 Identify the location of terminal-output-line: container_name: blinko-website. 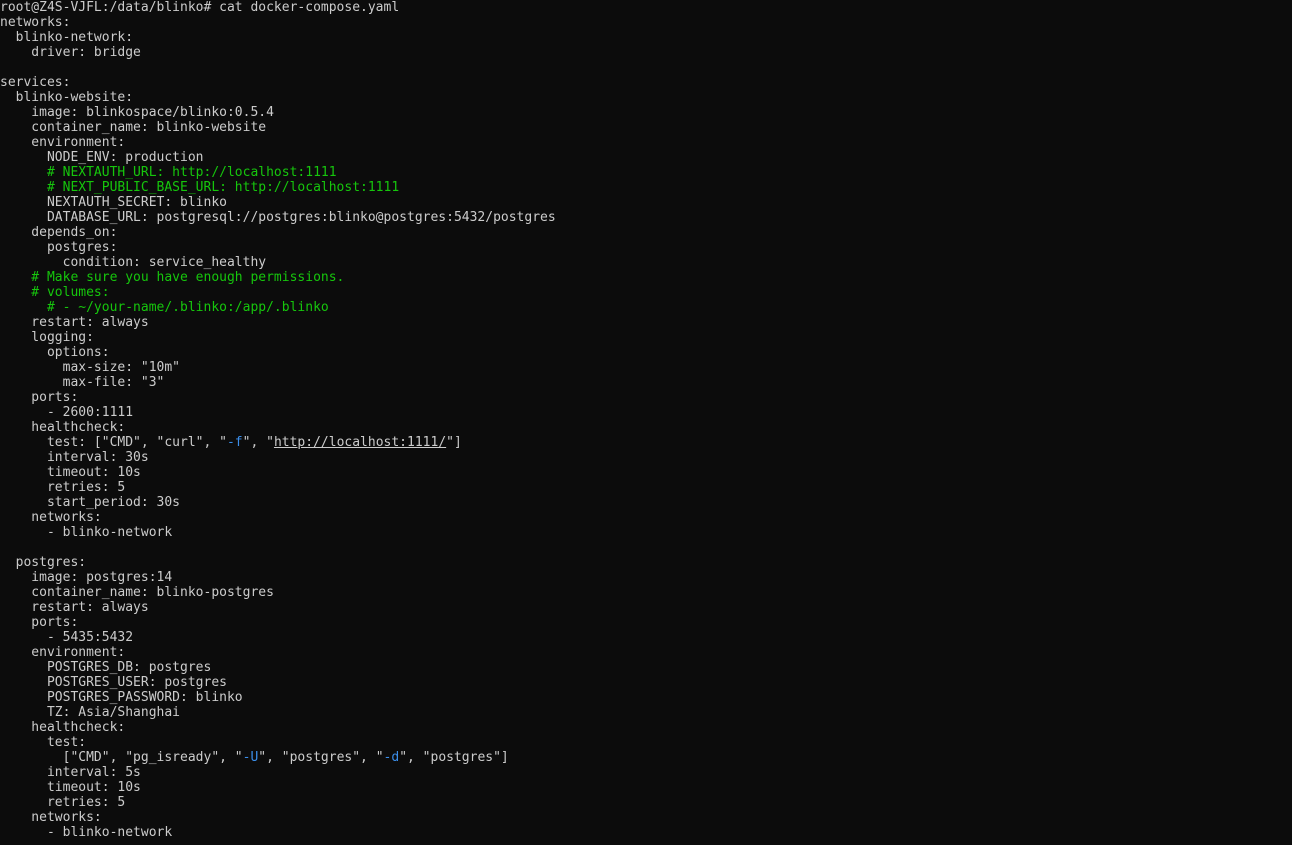
(646, 127).